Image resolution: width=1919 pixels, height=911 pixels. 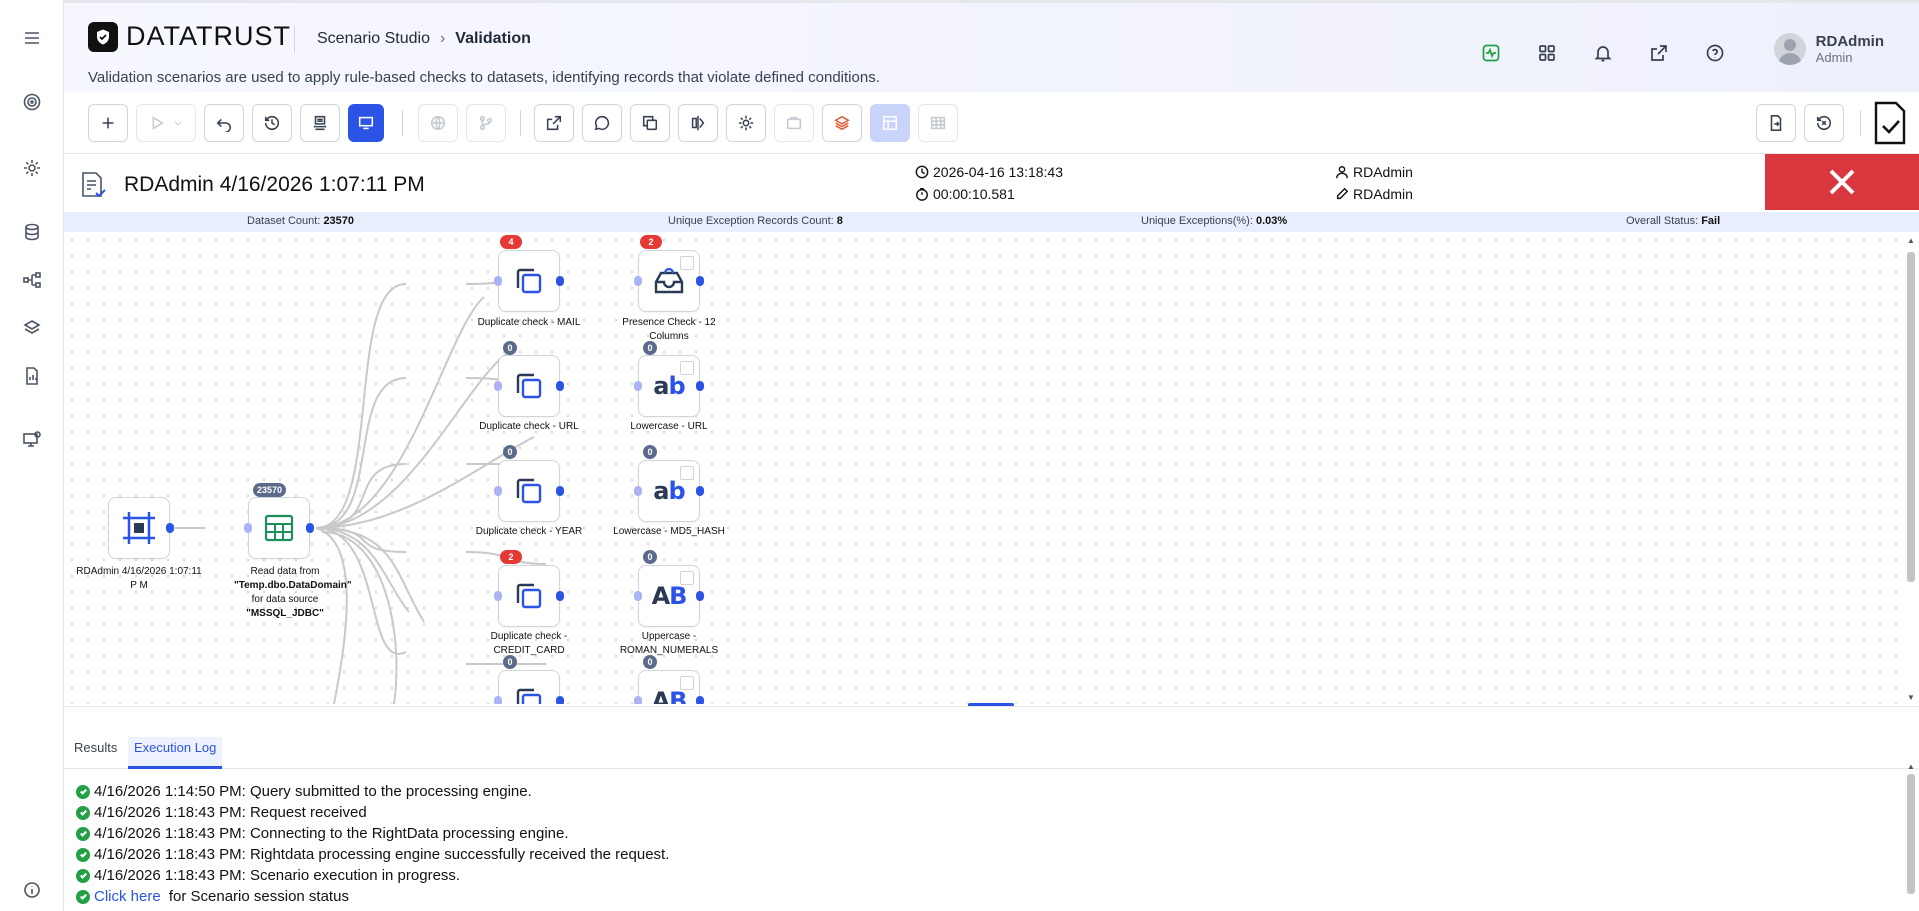 I want to click on validation-doc-icon, so click(x=1890, y=123).